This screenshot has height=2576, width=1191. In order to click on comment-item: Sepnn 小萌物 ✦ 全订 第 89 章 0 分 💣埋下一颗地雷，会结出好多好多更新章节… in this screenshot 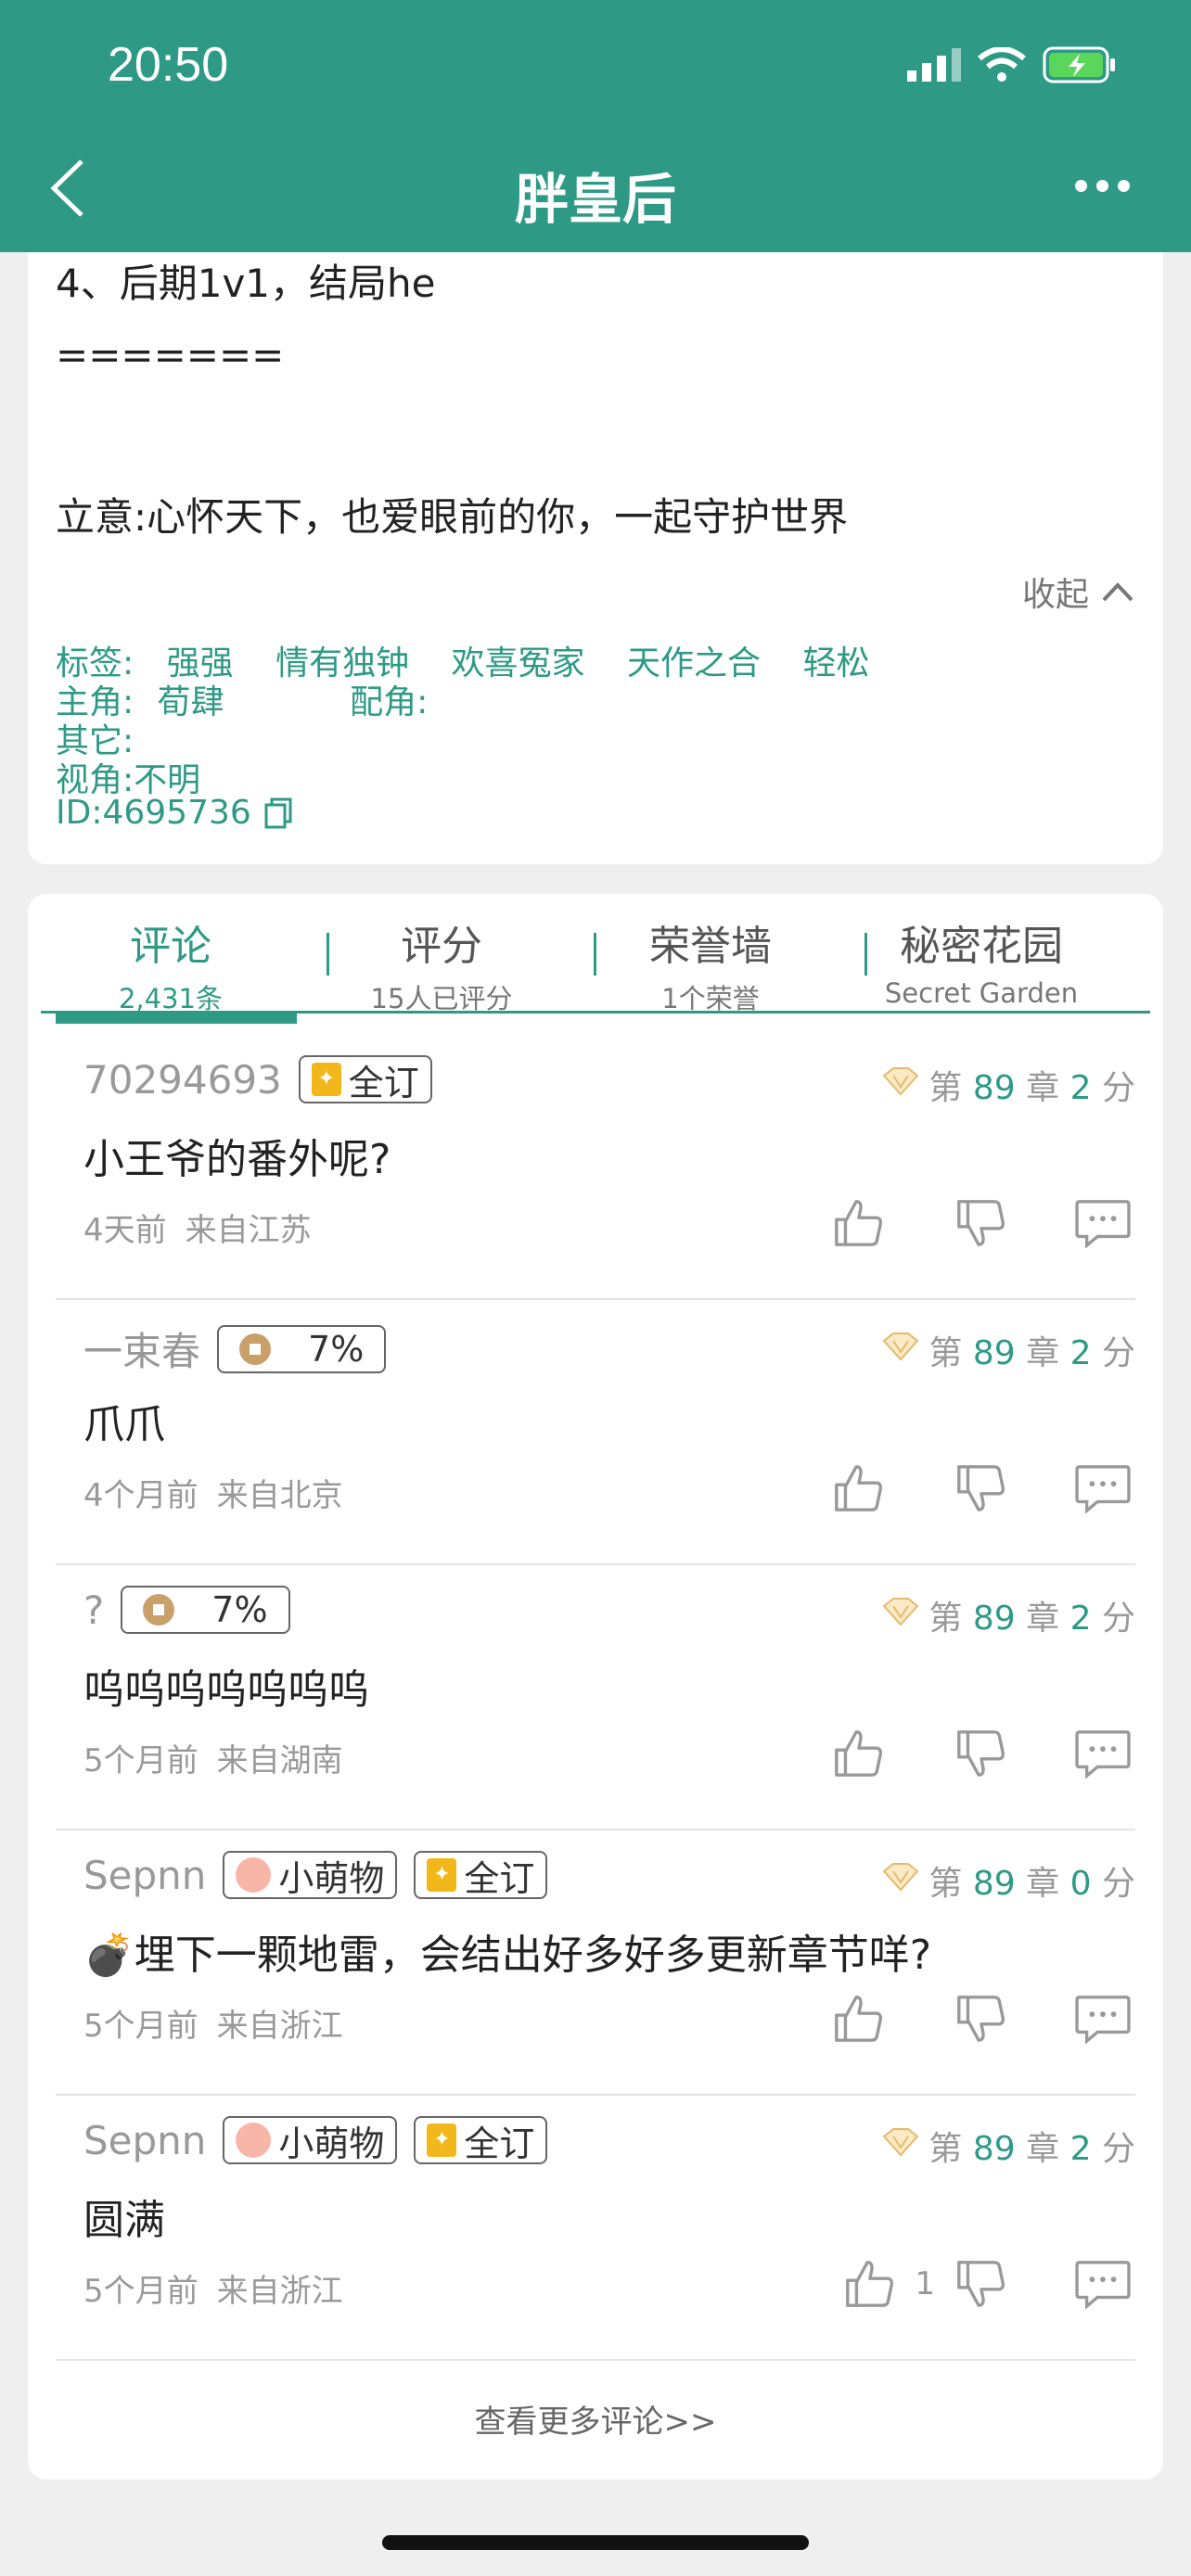, I will do `click(595, 1963)`.